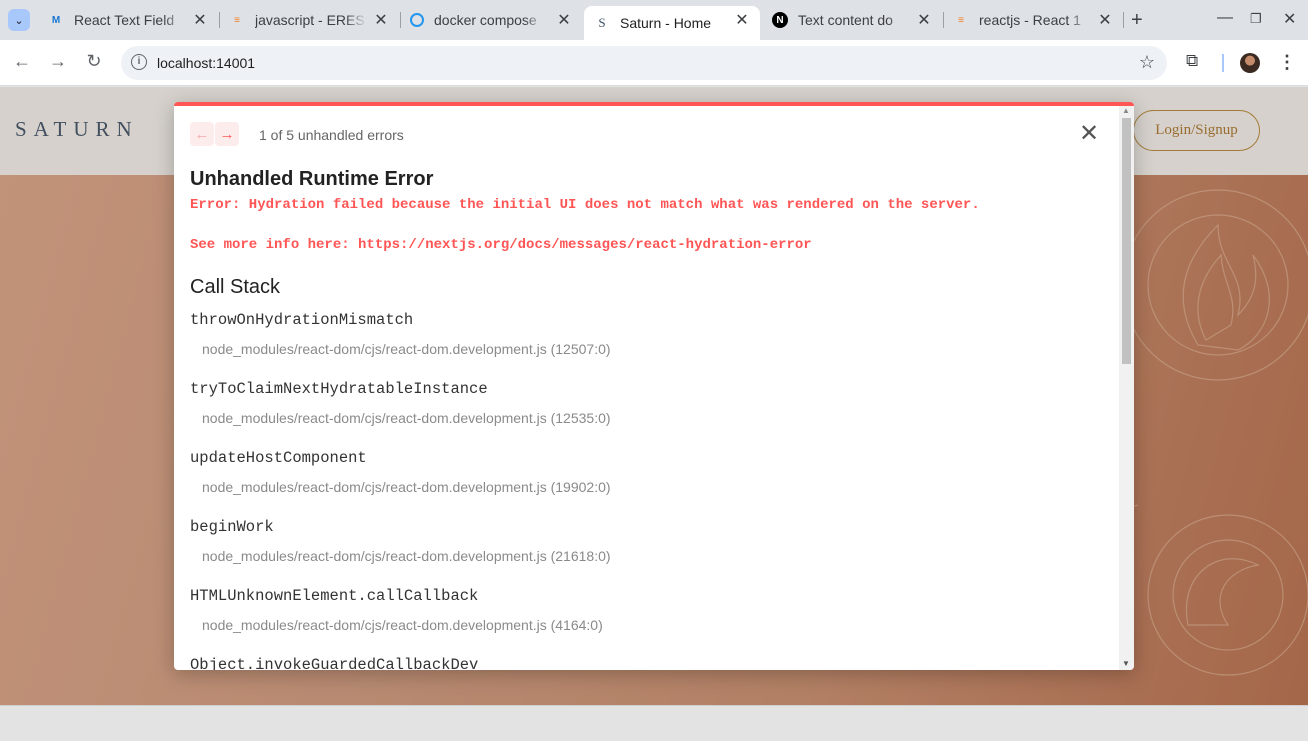 Image resolution: width=1308 pixels, height=741 pixels. Describe the element at coordinates (278, 458) in the screenshot. I see `stack-frame-function: updateHostComponent` at that location.